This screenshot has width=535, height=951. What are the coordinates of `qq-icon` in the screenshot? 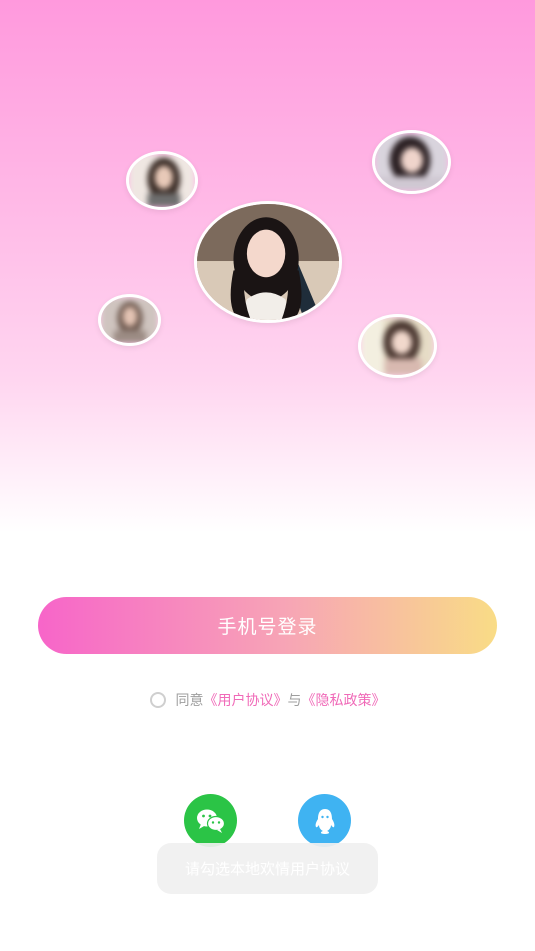 It's located at (324, 821).